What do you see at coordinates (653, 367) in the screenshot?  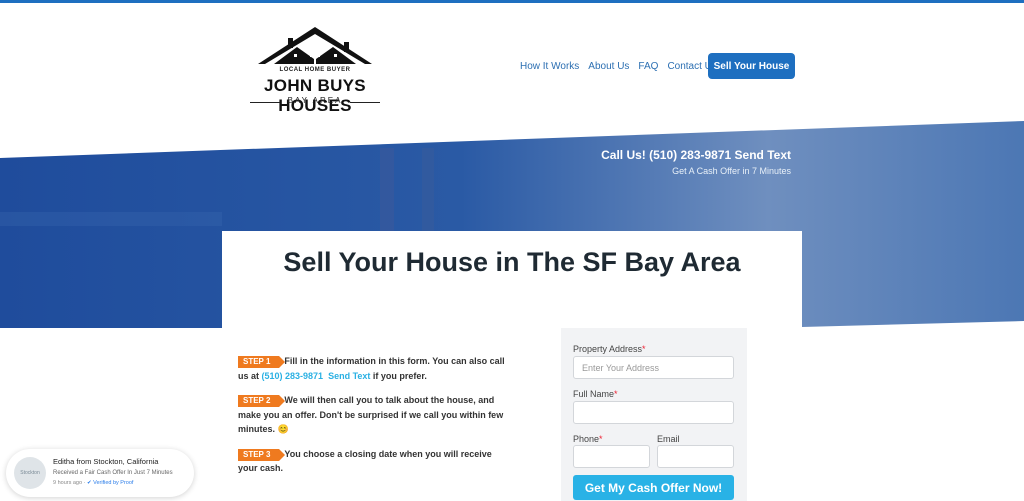 I see `address-input: Enter Your Address` at bounding box center [653, 367].